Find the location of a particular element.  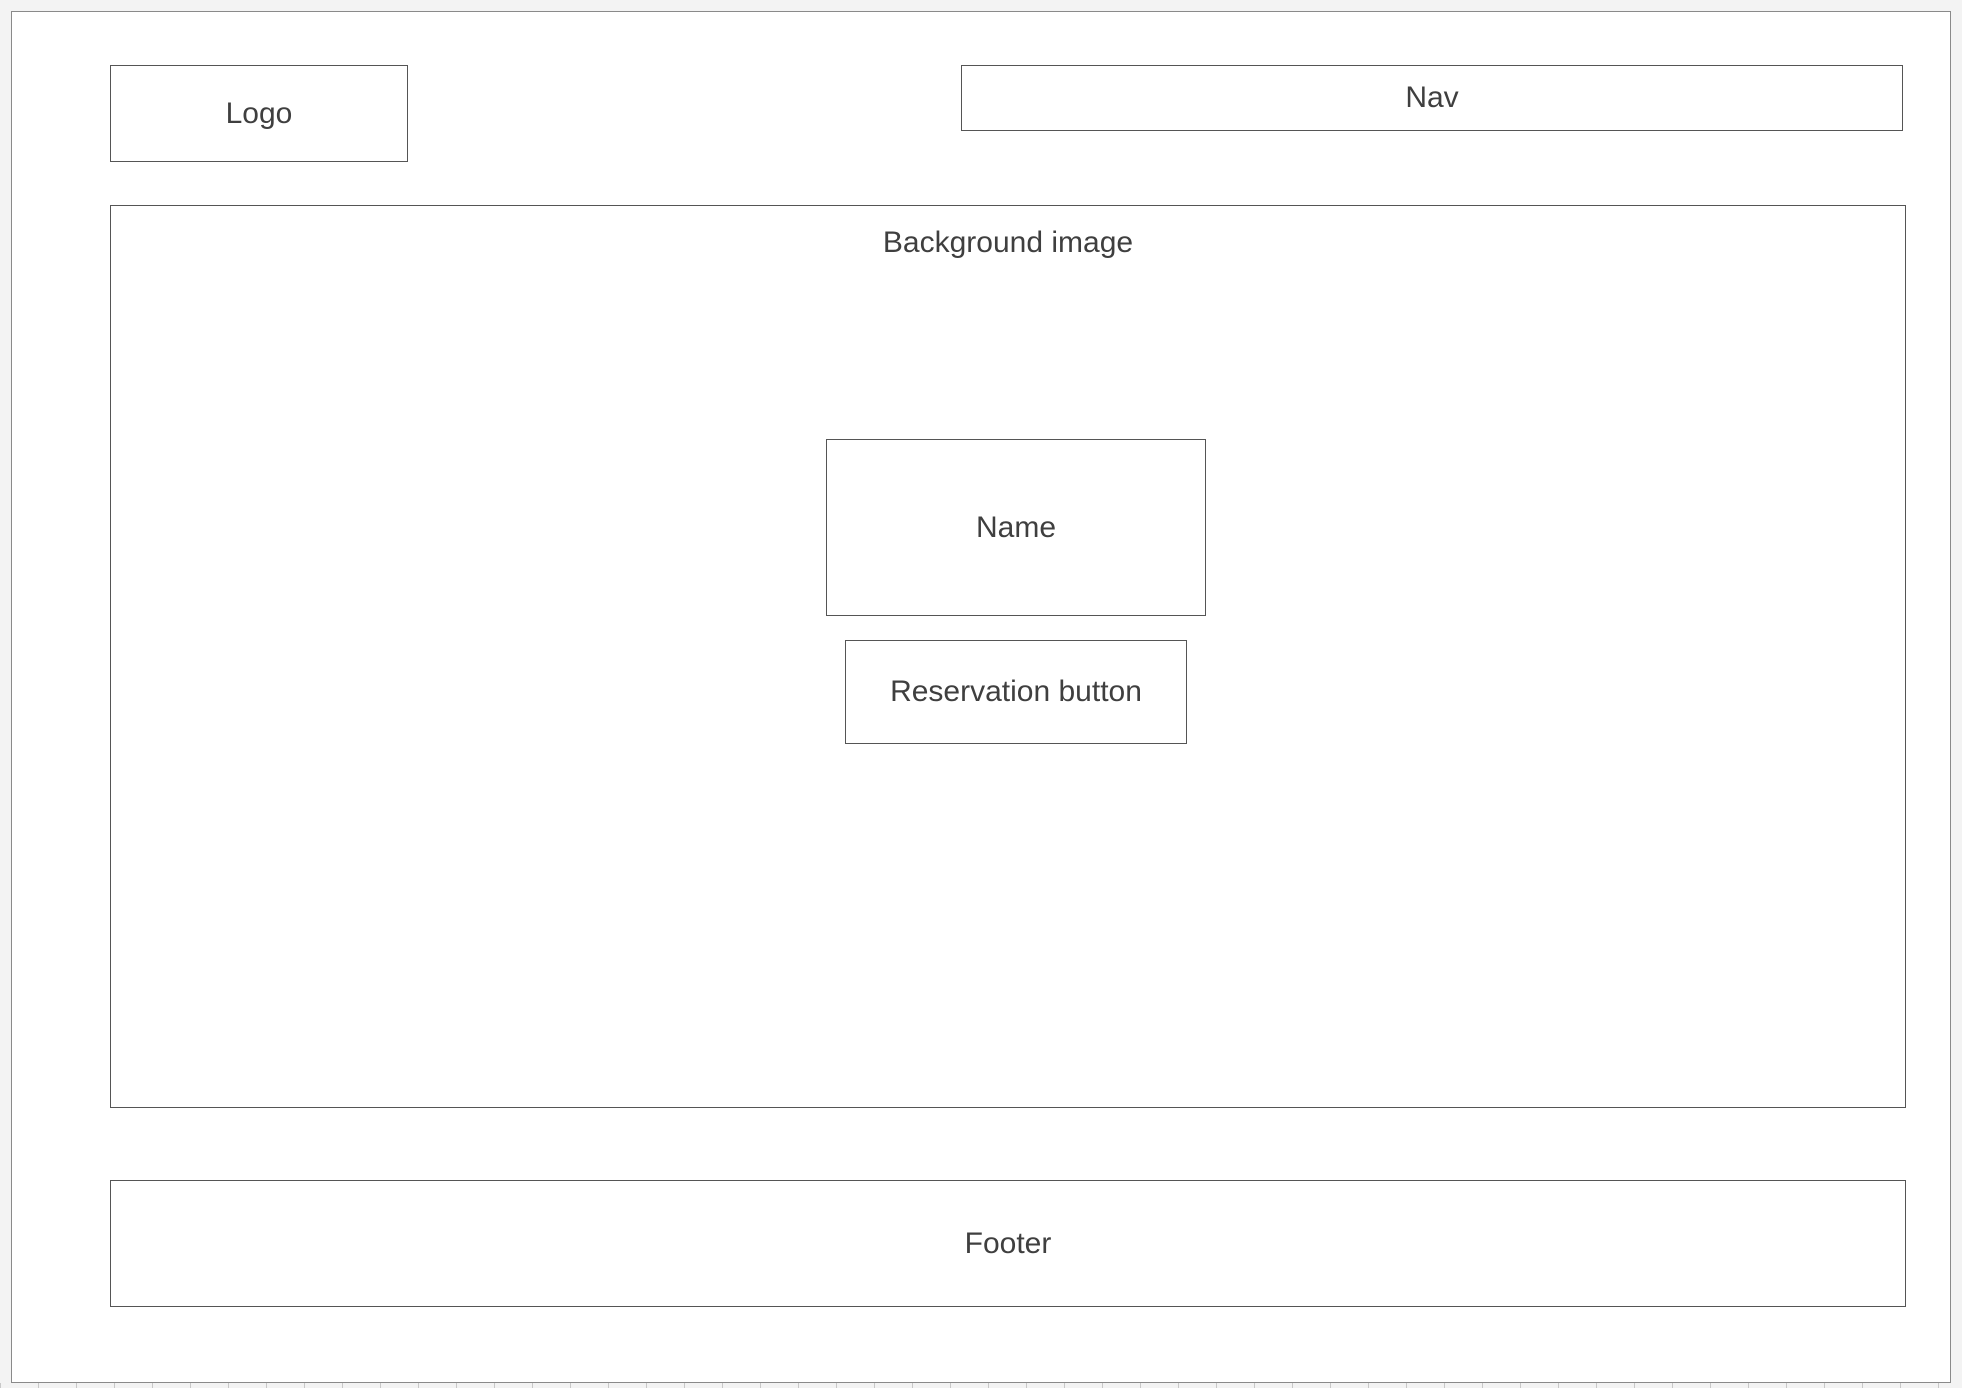

background-image-label: Background image is located at coordinates (1008, 242).